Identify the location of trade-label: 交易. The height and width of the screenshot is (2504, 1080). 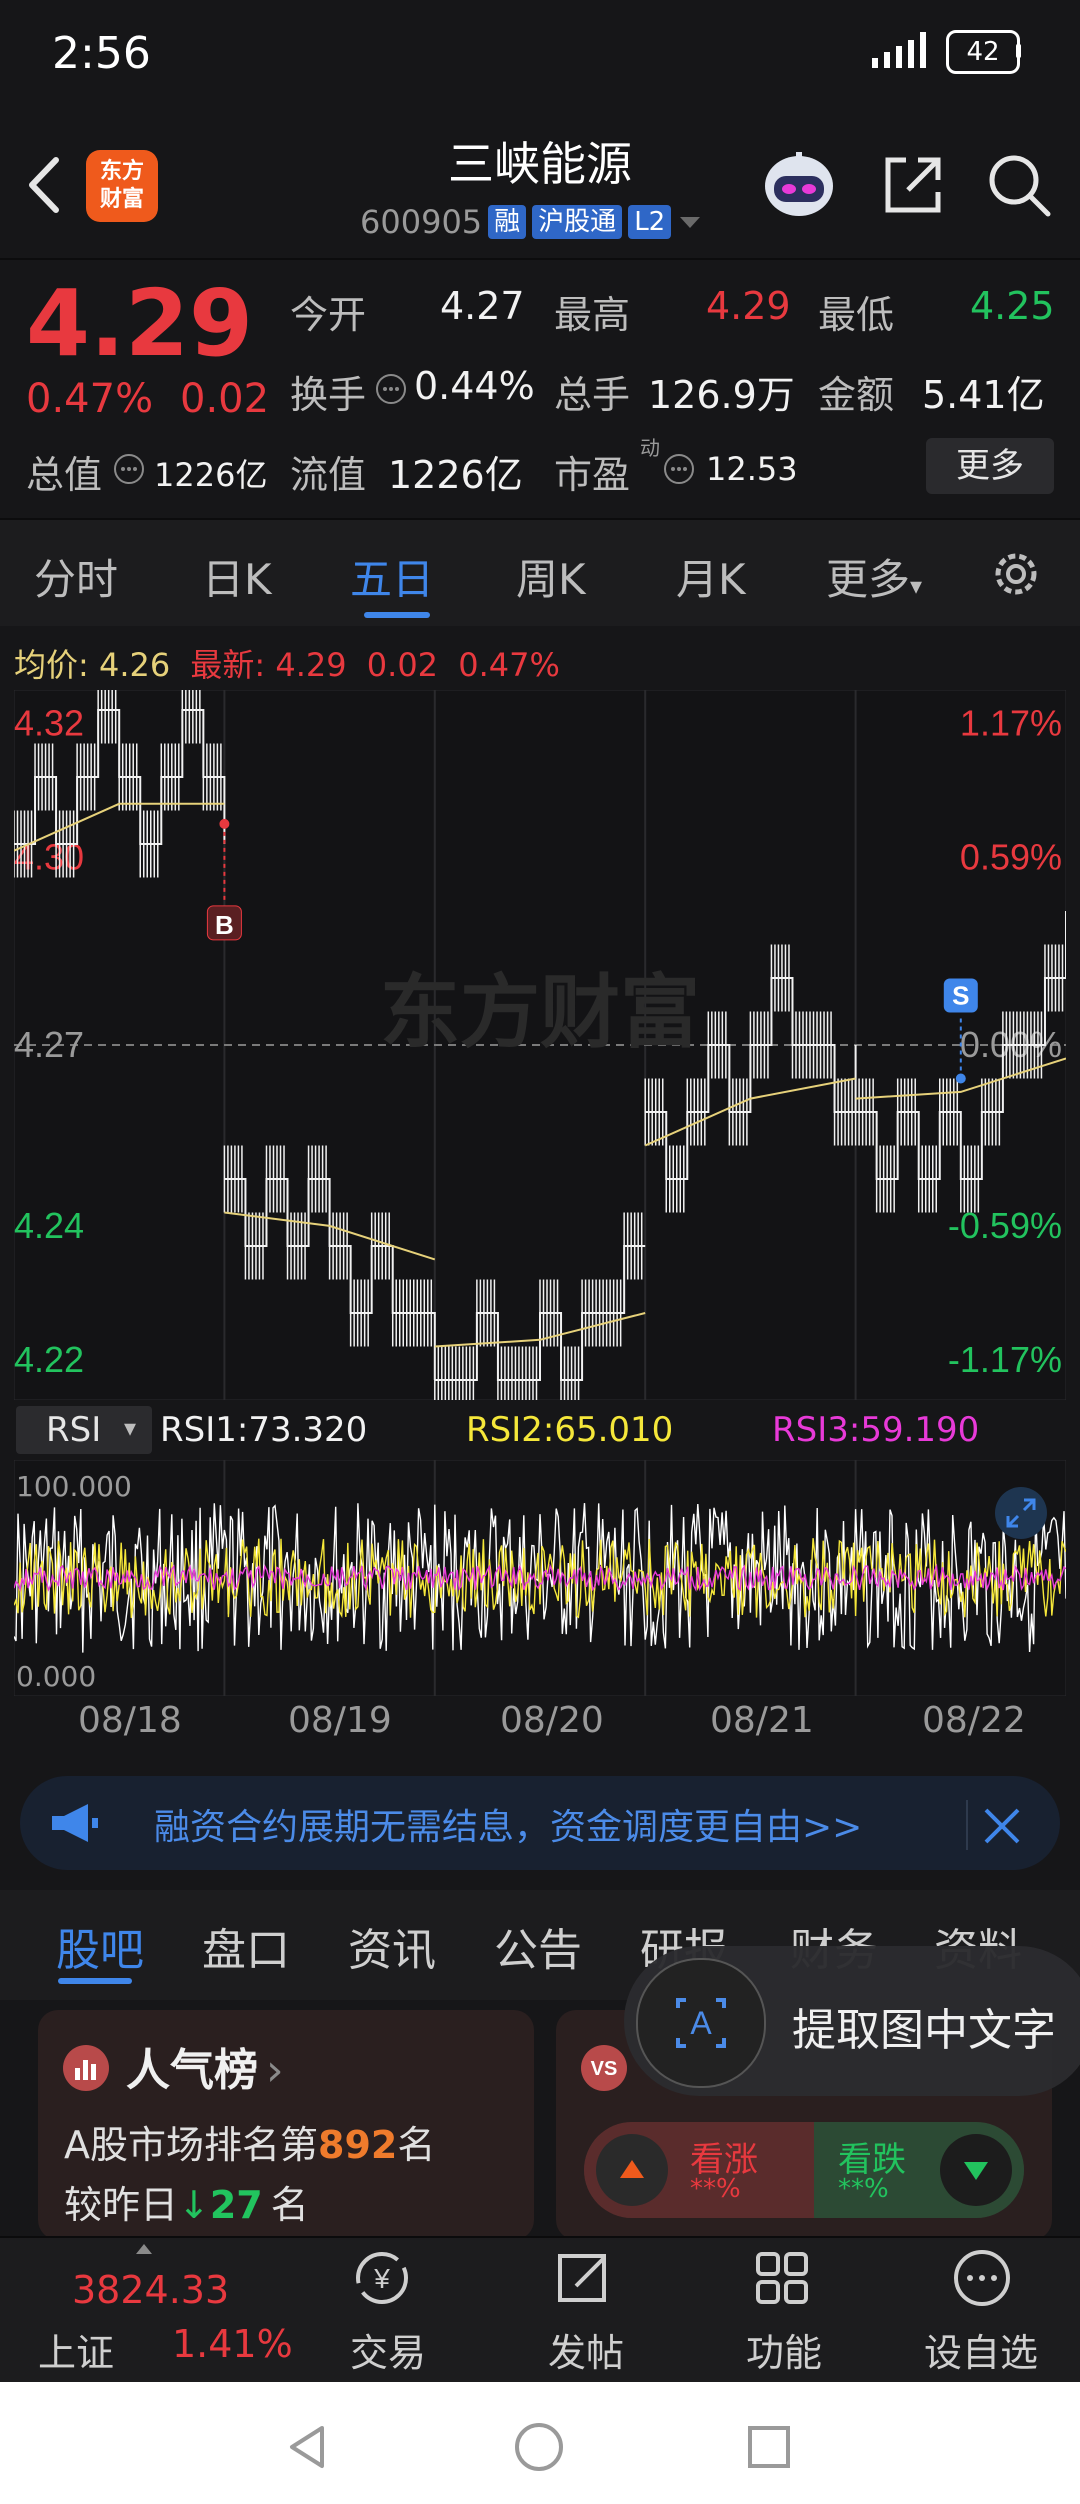
(388, 2349).